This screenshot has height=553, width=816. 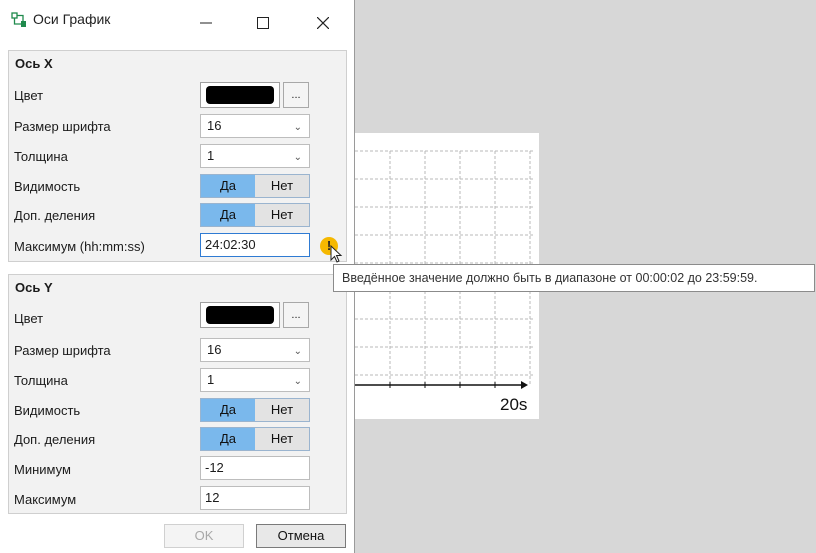 I want to click on axis-y-color-swatch, so click(x=240, y=315).